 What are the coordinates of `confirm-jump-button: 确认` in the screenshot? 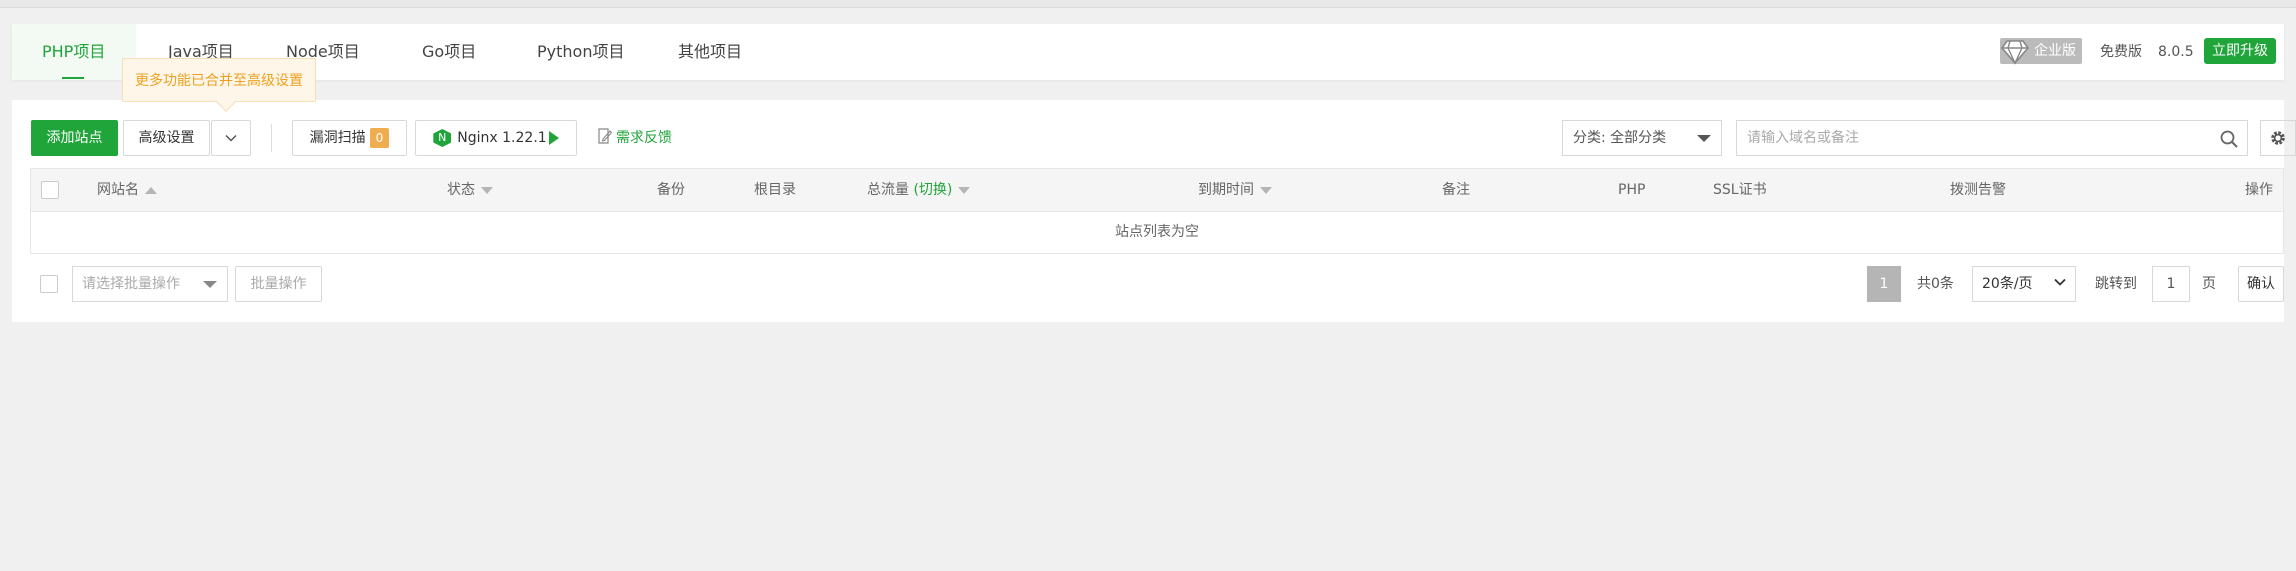 It's located at (2261, 284).